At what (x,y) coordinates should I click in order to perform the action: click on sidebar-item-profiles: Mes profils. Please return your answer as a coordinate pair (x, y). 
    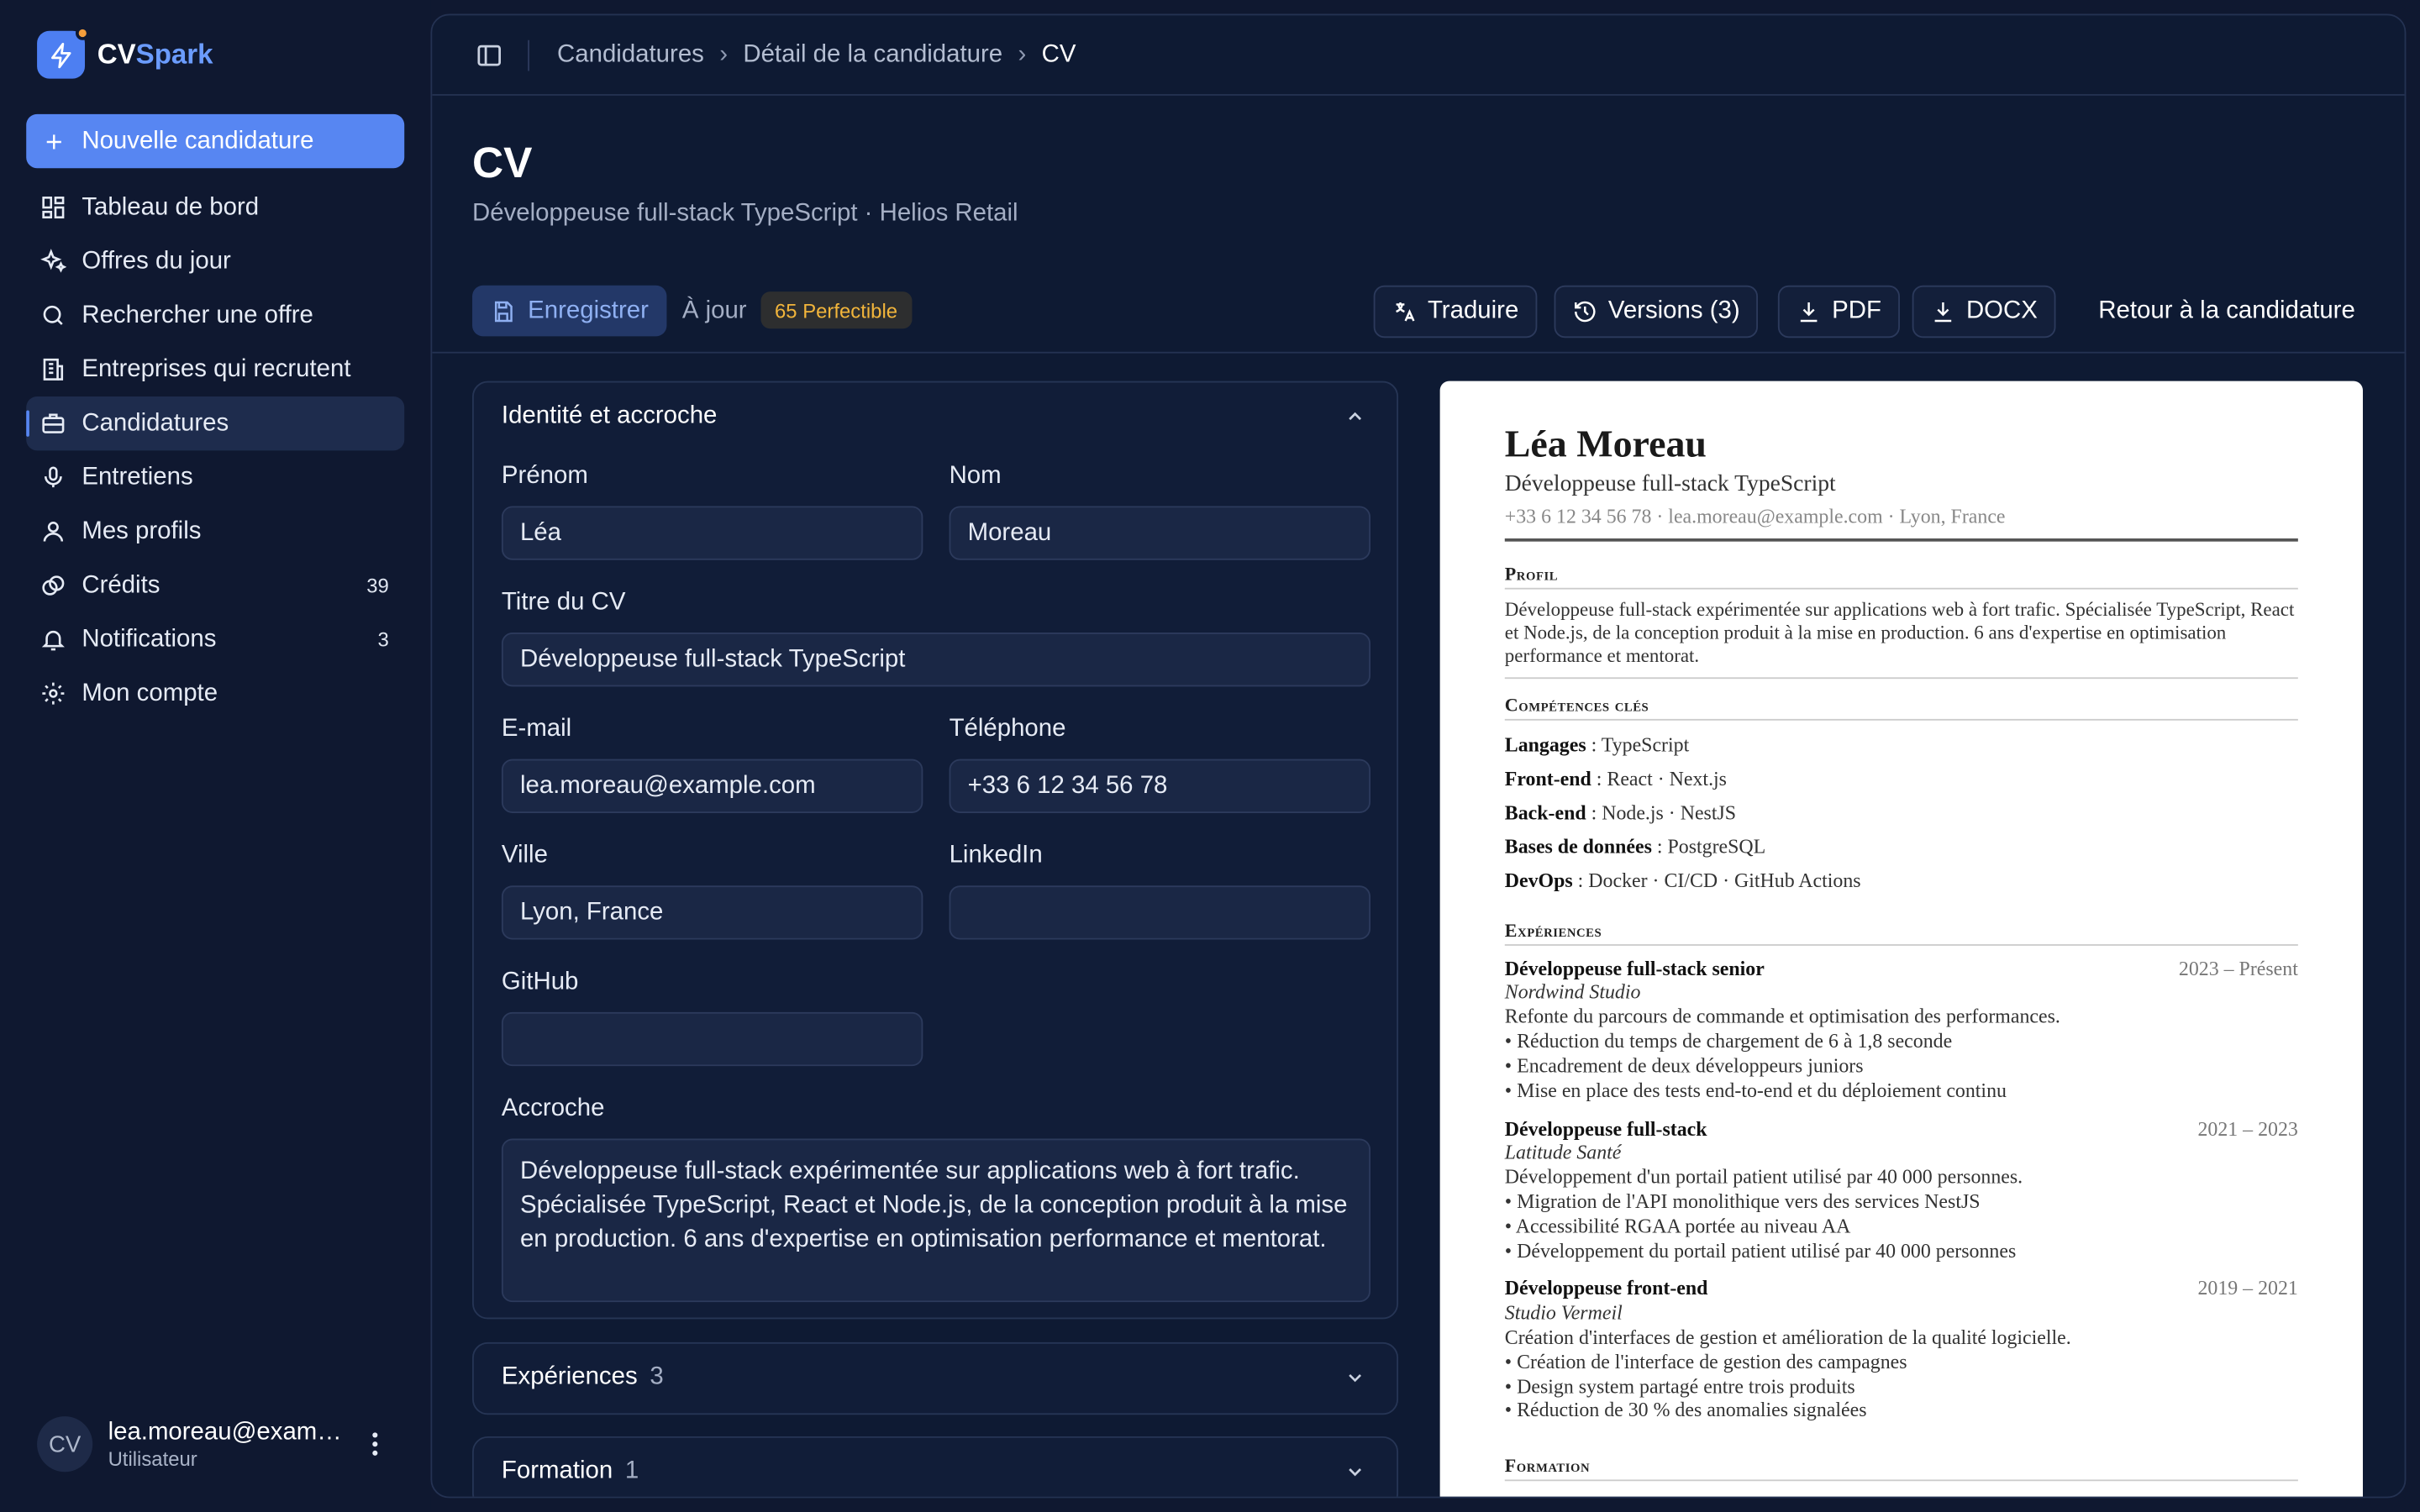
    Looking at the image, I should click on (215, 532).